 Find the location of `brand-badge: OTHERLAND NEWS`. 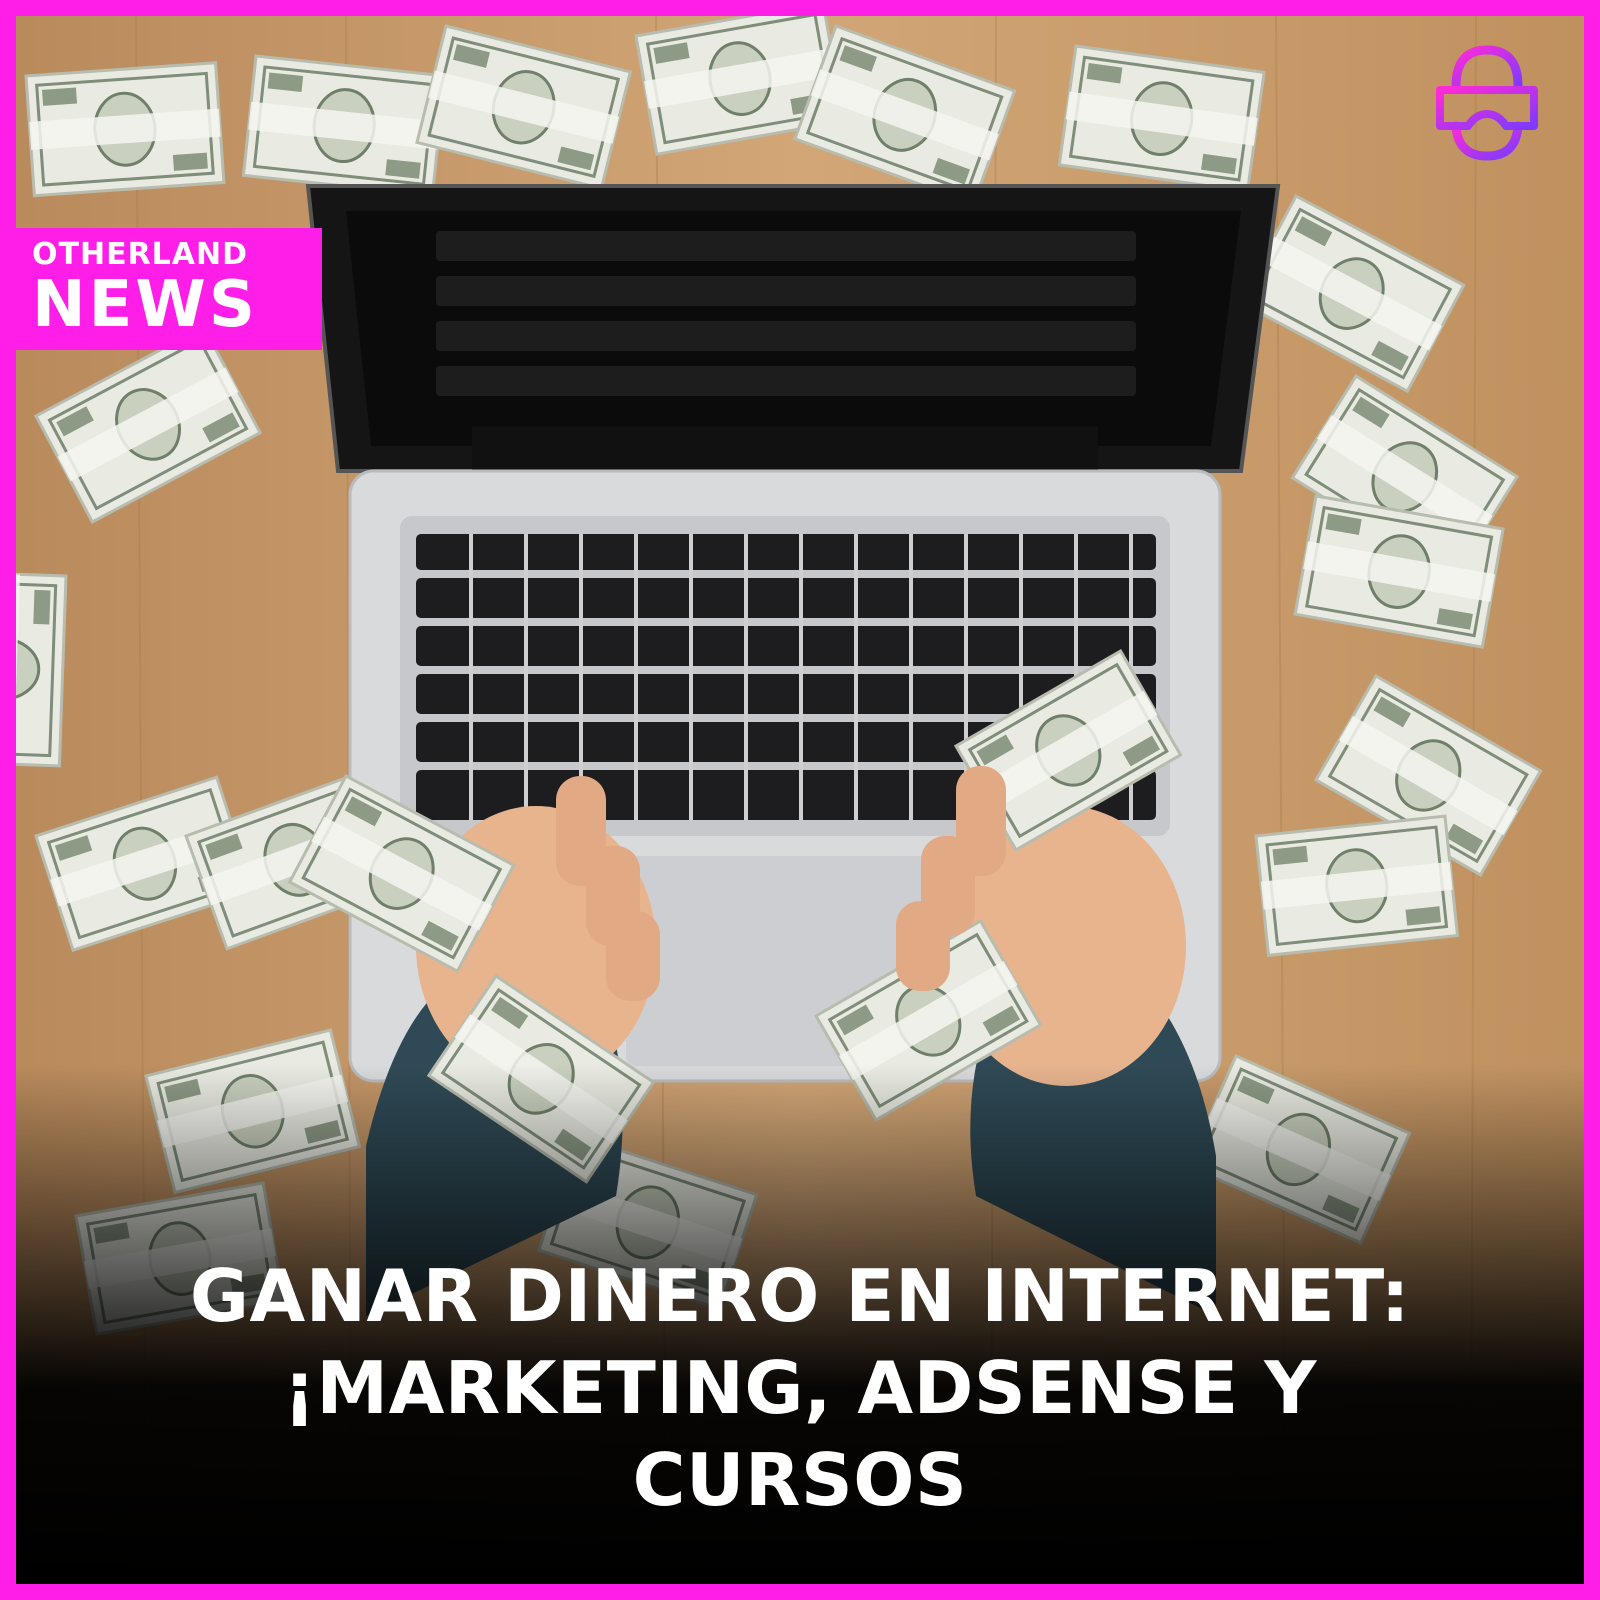

brand-badge: OTHERLAND NEWS is located at coordinates (169, 289).